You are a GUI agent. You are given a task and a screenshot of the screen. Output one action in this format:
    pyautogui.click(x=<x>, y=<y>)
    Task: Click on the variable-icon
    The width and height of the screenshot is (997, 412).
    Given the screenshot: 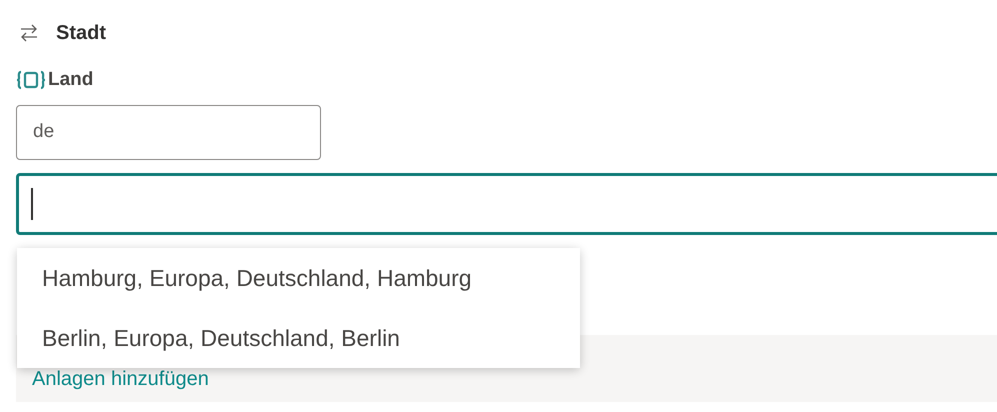 What is the action you would take?
    pyautogui.click(x=31, y=80)
    